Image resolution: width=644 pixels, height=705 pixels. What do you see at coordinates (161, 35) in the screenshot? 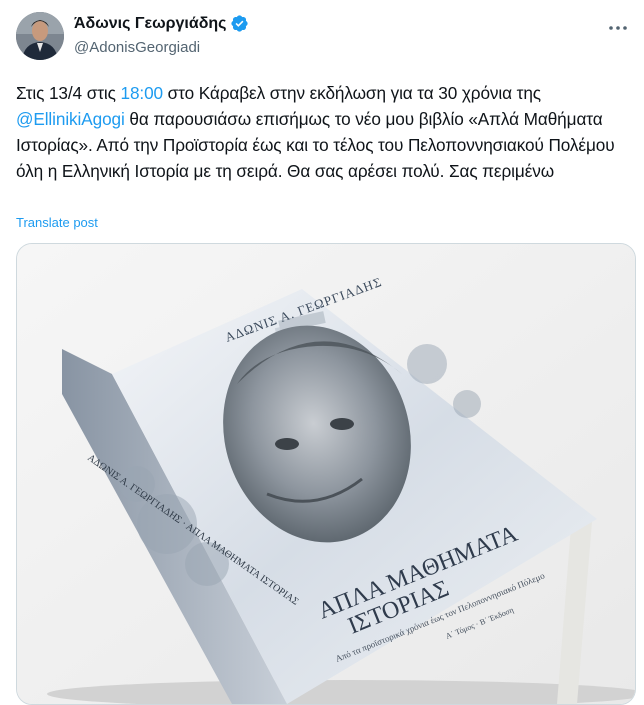
I see `author-info: Άδωνις Γεωργιάδης @AdonisGeorgiadi` at bounding box center [161, 35].